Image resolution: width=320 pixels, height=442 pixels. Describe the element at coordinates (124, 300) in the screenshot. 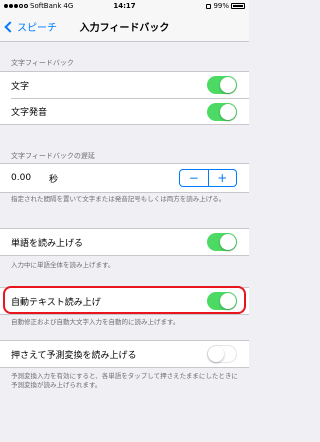

I see `highlight-annotation` at that location.